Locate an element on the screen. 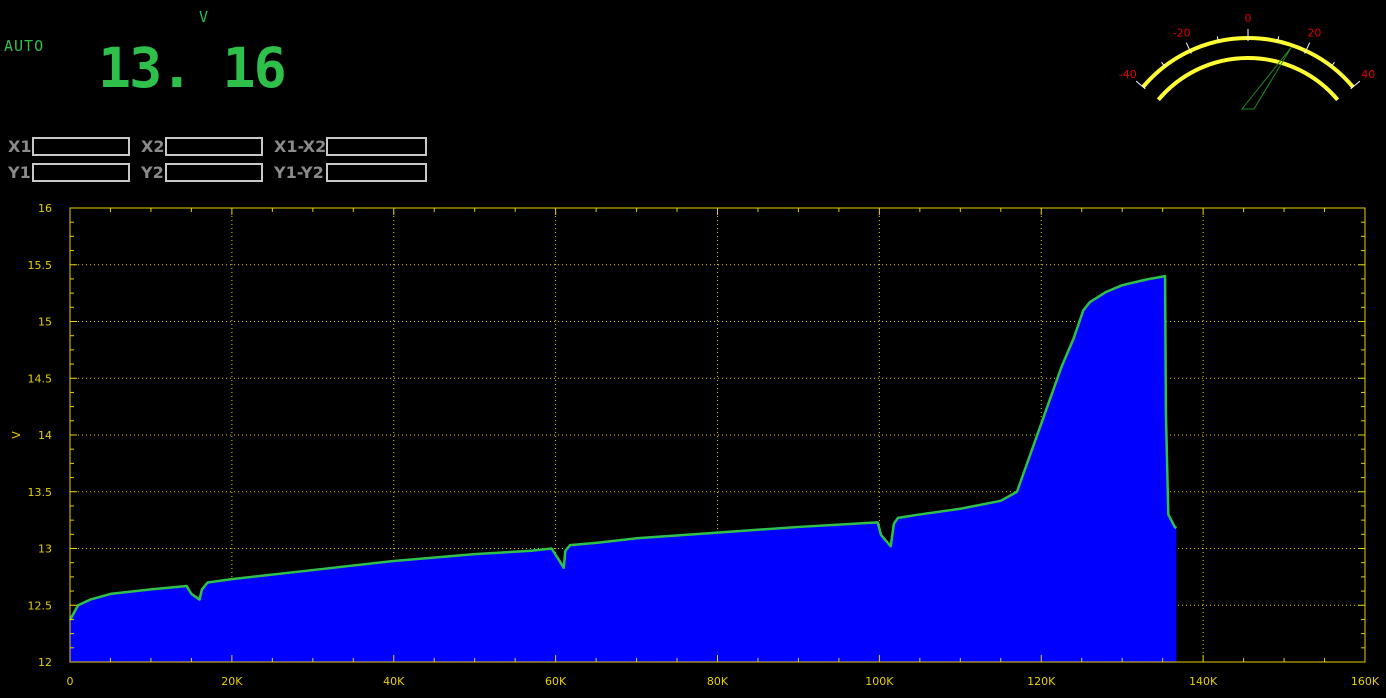 Image resolution: width=1386 pixels, height=698 pixels. y-tick-label: 13.5 is located at coordinates (40, 492).